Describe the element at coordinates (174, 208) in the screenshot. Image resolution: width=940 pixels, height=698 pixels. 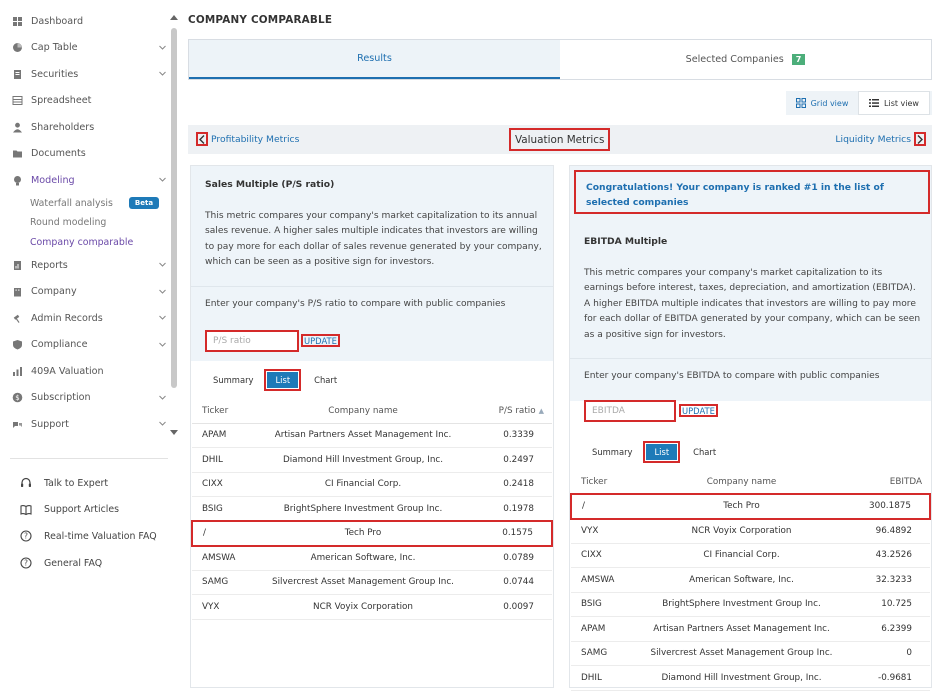
I see `scroll-thumb` at that location.